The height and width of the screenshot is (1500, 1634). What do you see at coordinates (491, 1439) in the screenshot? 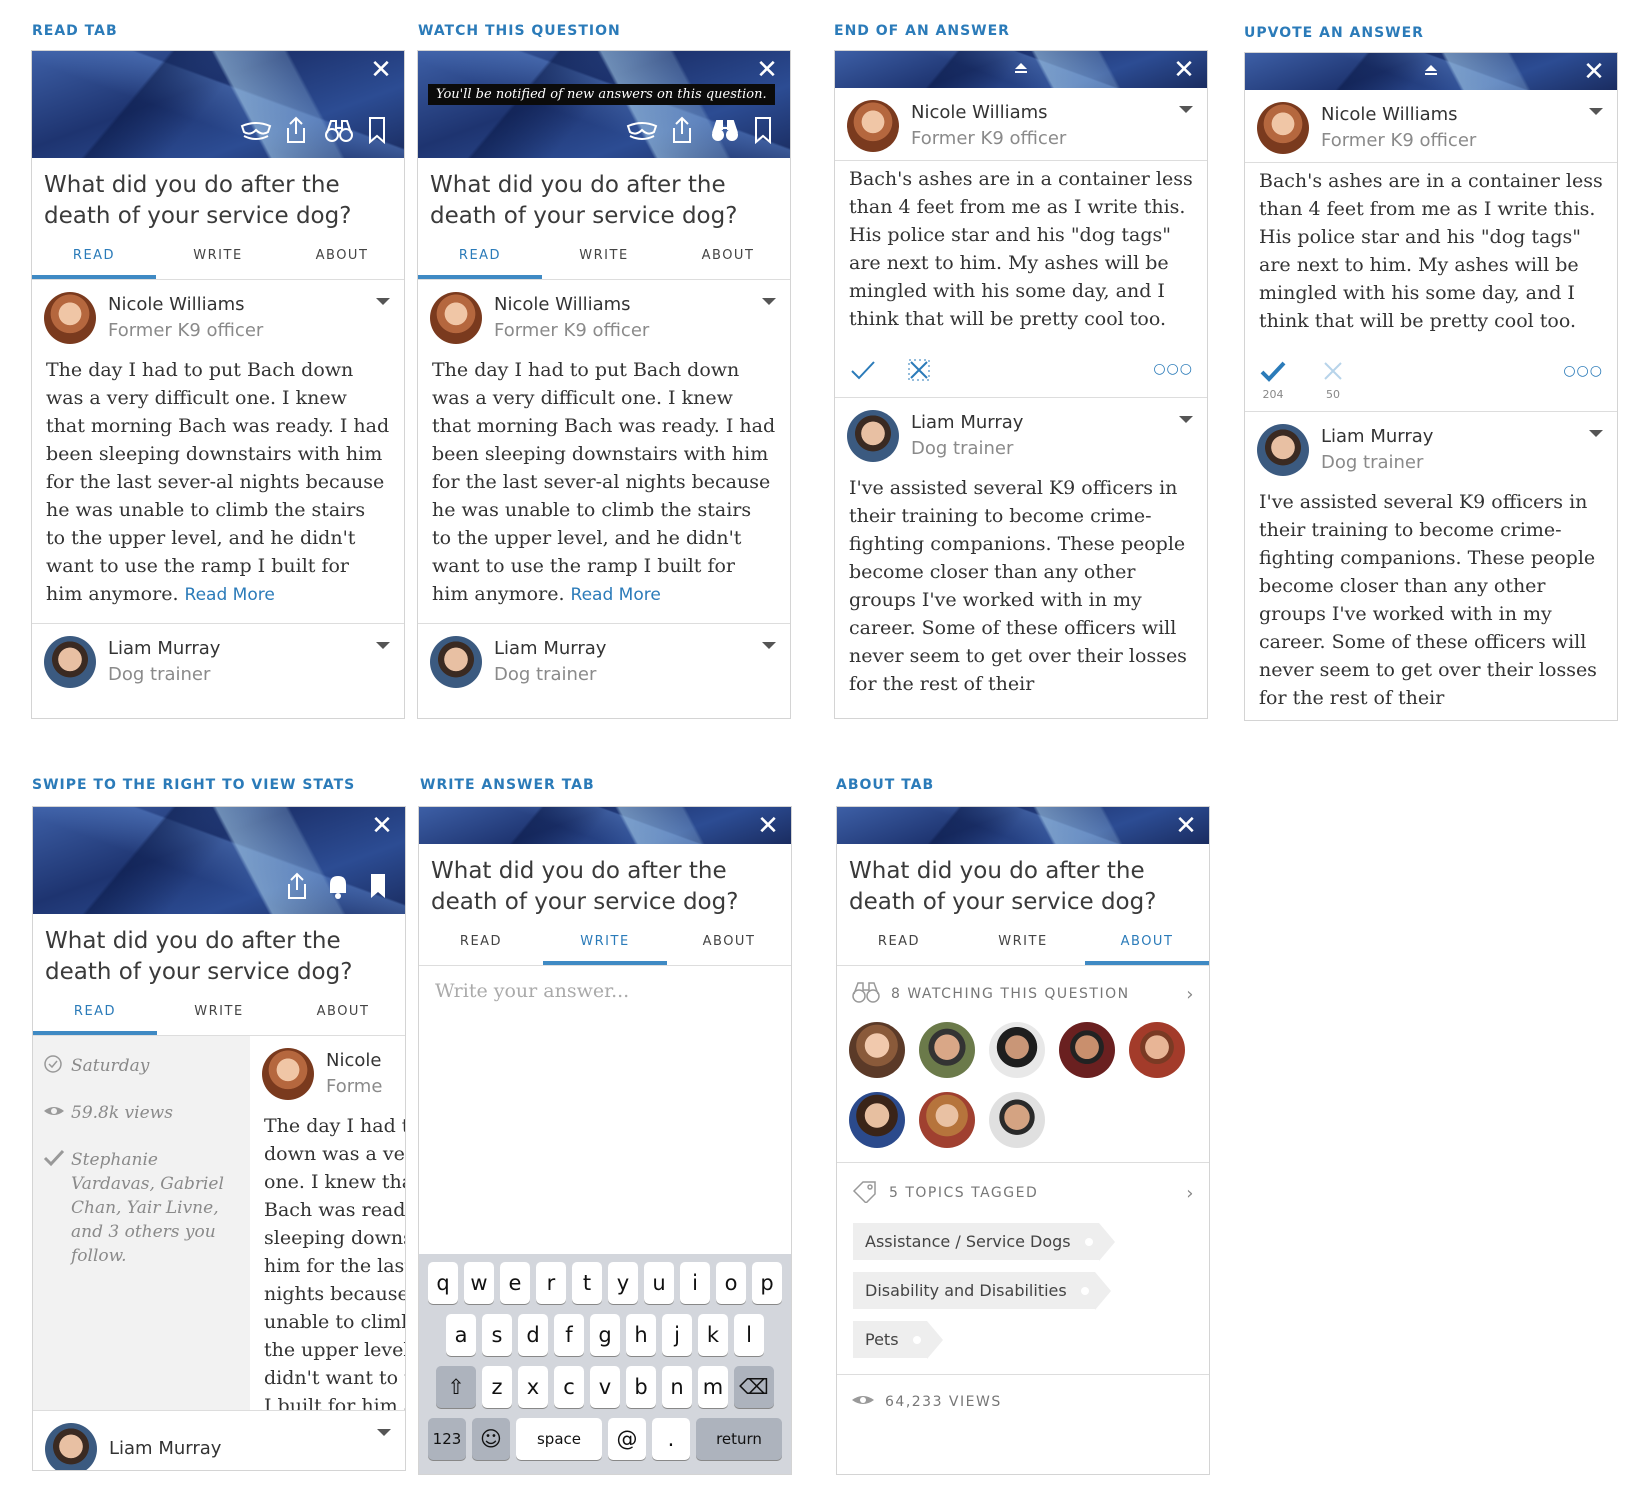
I see `emoji-key: ☺` at bounding box center [491, 1439].